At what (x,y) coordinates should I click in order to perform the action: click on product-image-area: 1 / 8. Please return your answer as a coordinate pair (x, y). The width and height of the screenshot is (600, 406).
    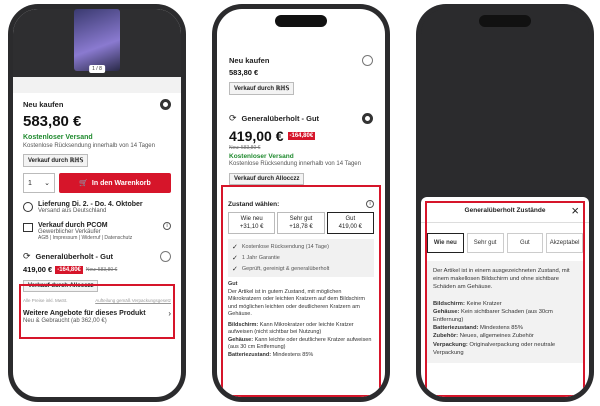
    Looking at the image, I should click on (97, 43).